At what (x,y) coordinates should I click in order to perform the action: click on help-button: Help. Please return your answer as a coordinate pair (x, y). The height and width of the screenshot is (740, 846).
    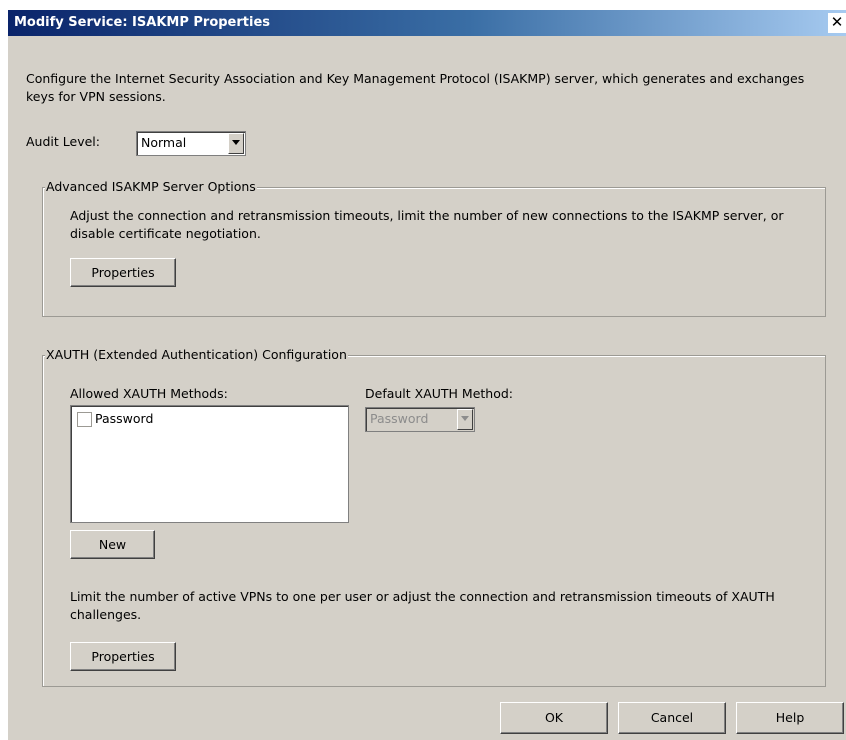
    Looking at the image, I should click on (790, 718).